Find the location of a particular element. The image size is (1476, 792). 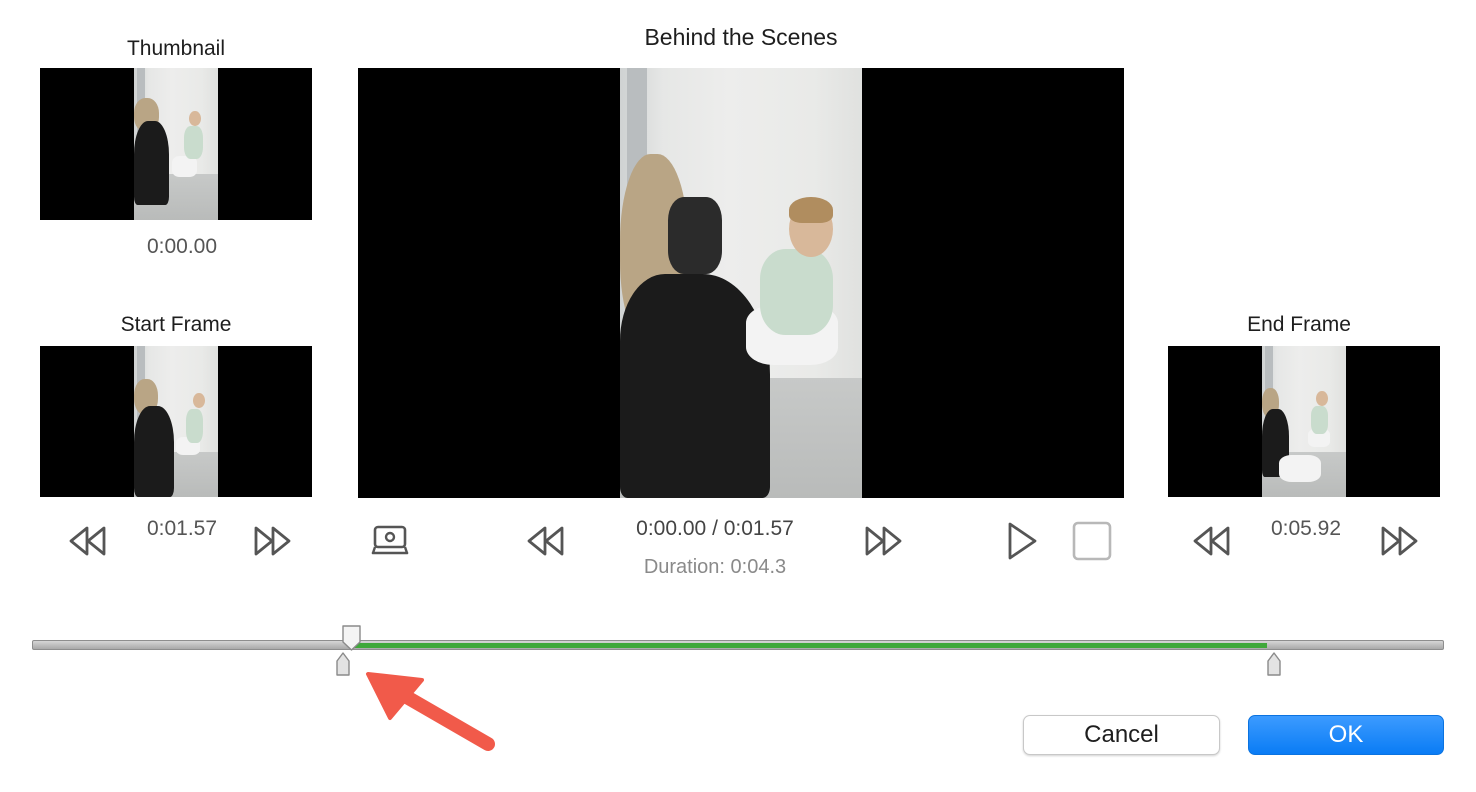

start-rewind-button is located at coordinates (88, 541).